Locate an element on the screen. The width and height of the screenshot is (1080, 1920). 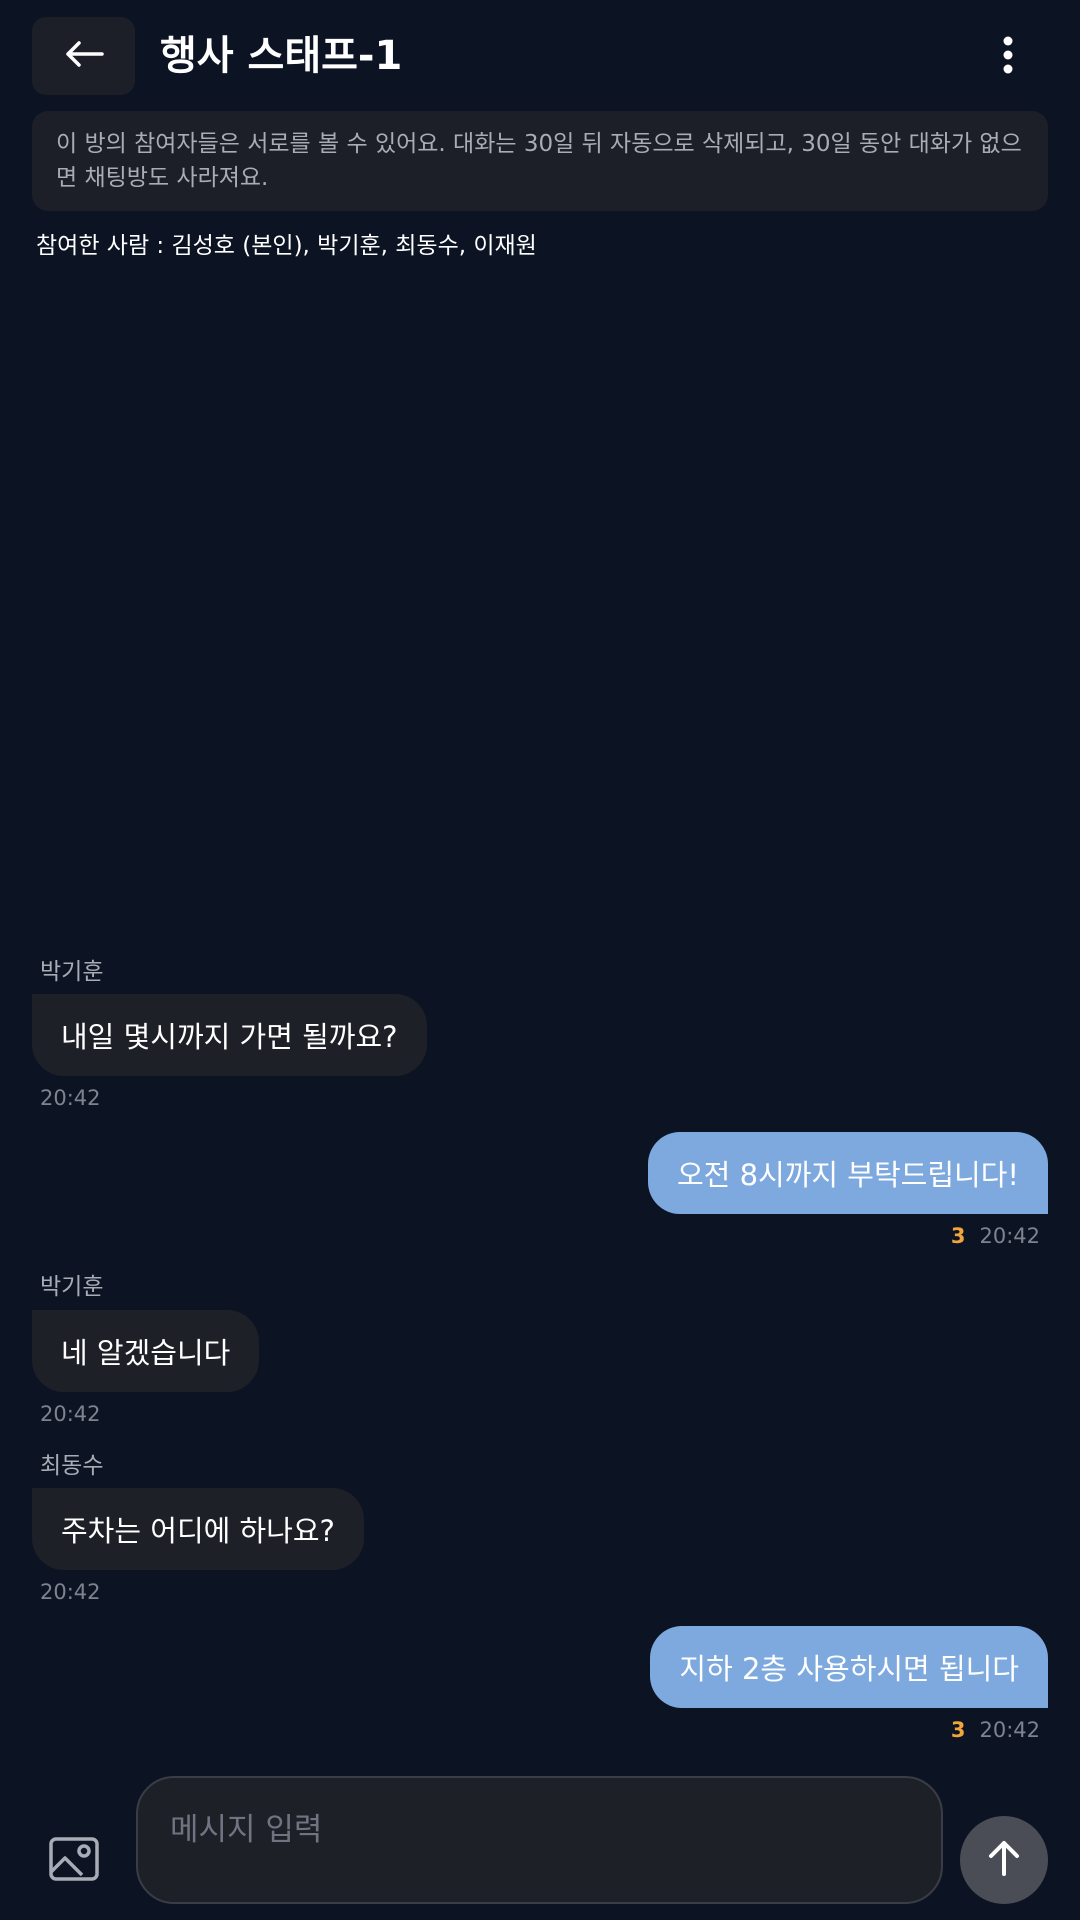
message-input is located at coordinates (539, 1840).